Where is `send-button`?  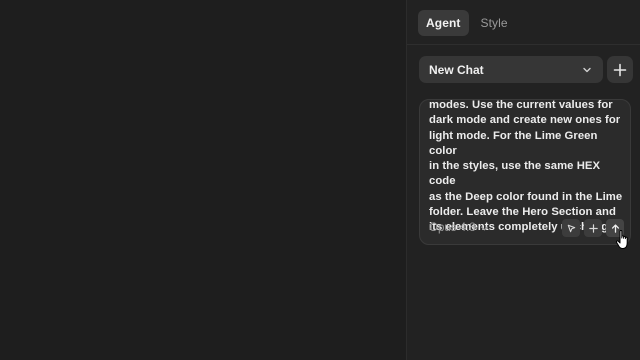 send-button is located at coordinates (615, 228).